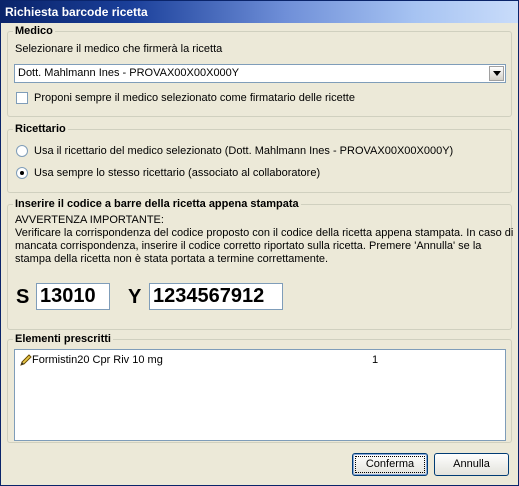  What do you see at coordinates (97, 360) in the screenshot?
I see `item-name: Formistin20 Cpr Riv 10 mg` at bounding box center [97, 360].